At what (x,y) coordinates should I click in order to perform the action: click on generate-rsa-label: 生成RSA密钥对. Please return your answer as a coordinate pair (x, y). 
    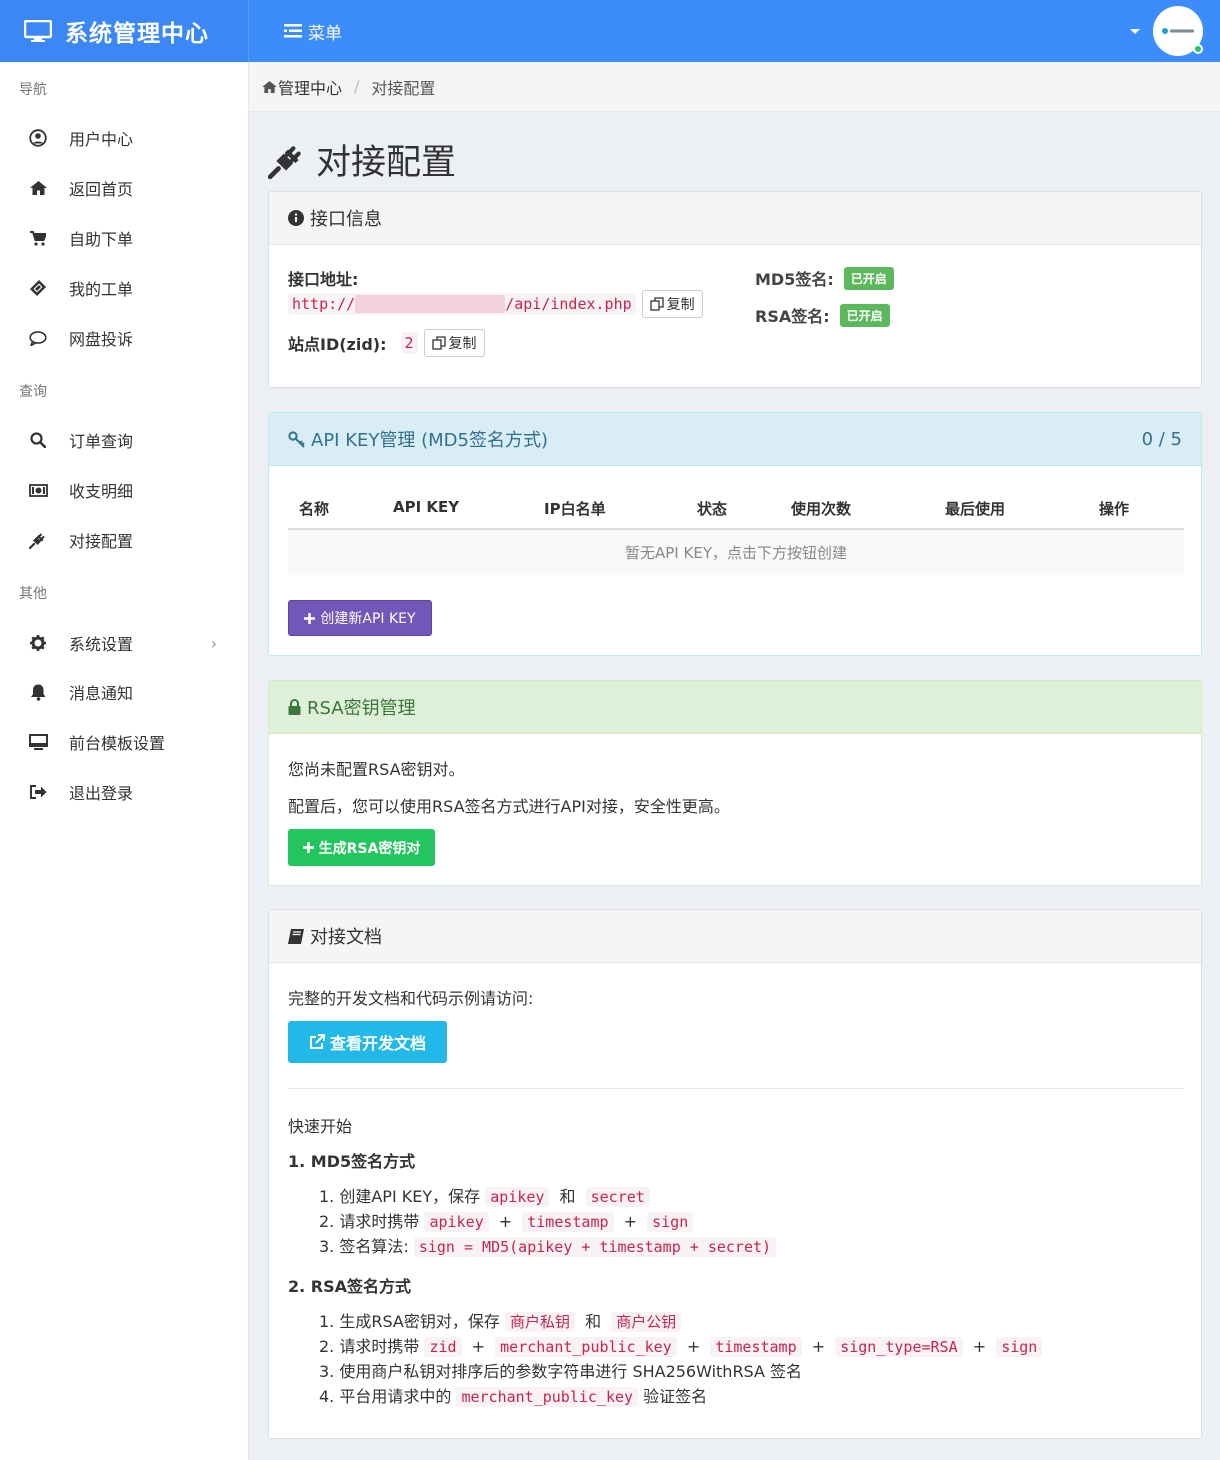
    Looking at the image, I should click on (369, 848).